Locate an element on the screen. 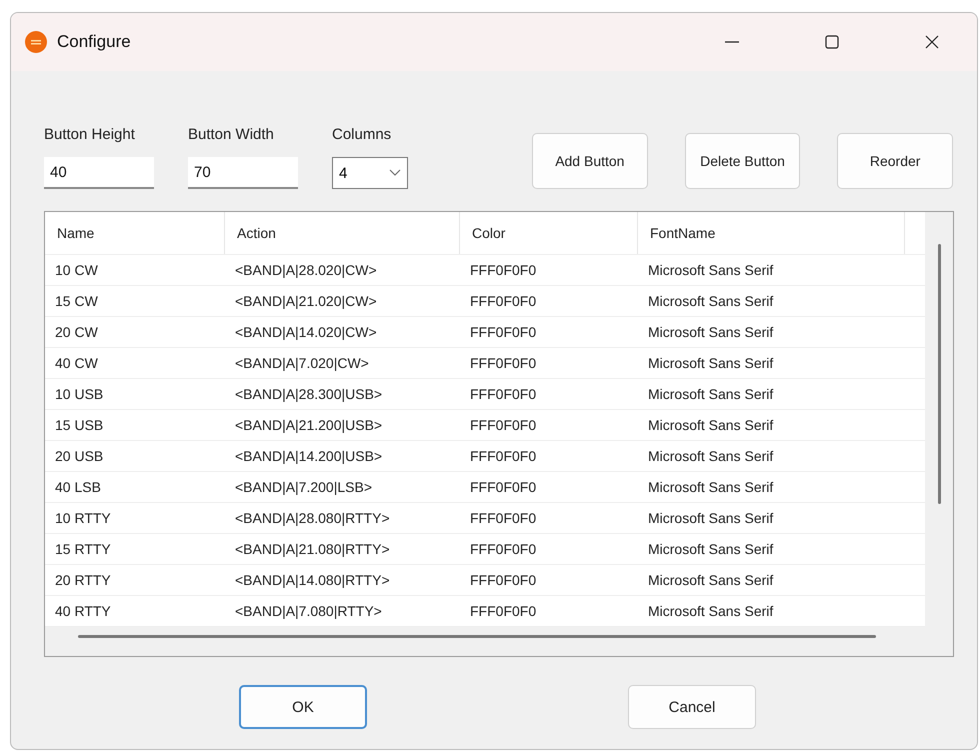 Image resolution: width=980 pixels, height=755 pixels. app-icon is located at coordinates (36, 42).